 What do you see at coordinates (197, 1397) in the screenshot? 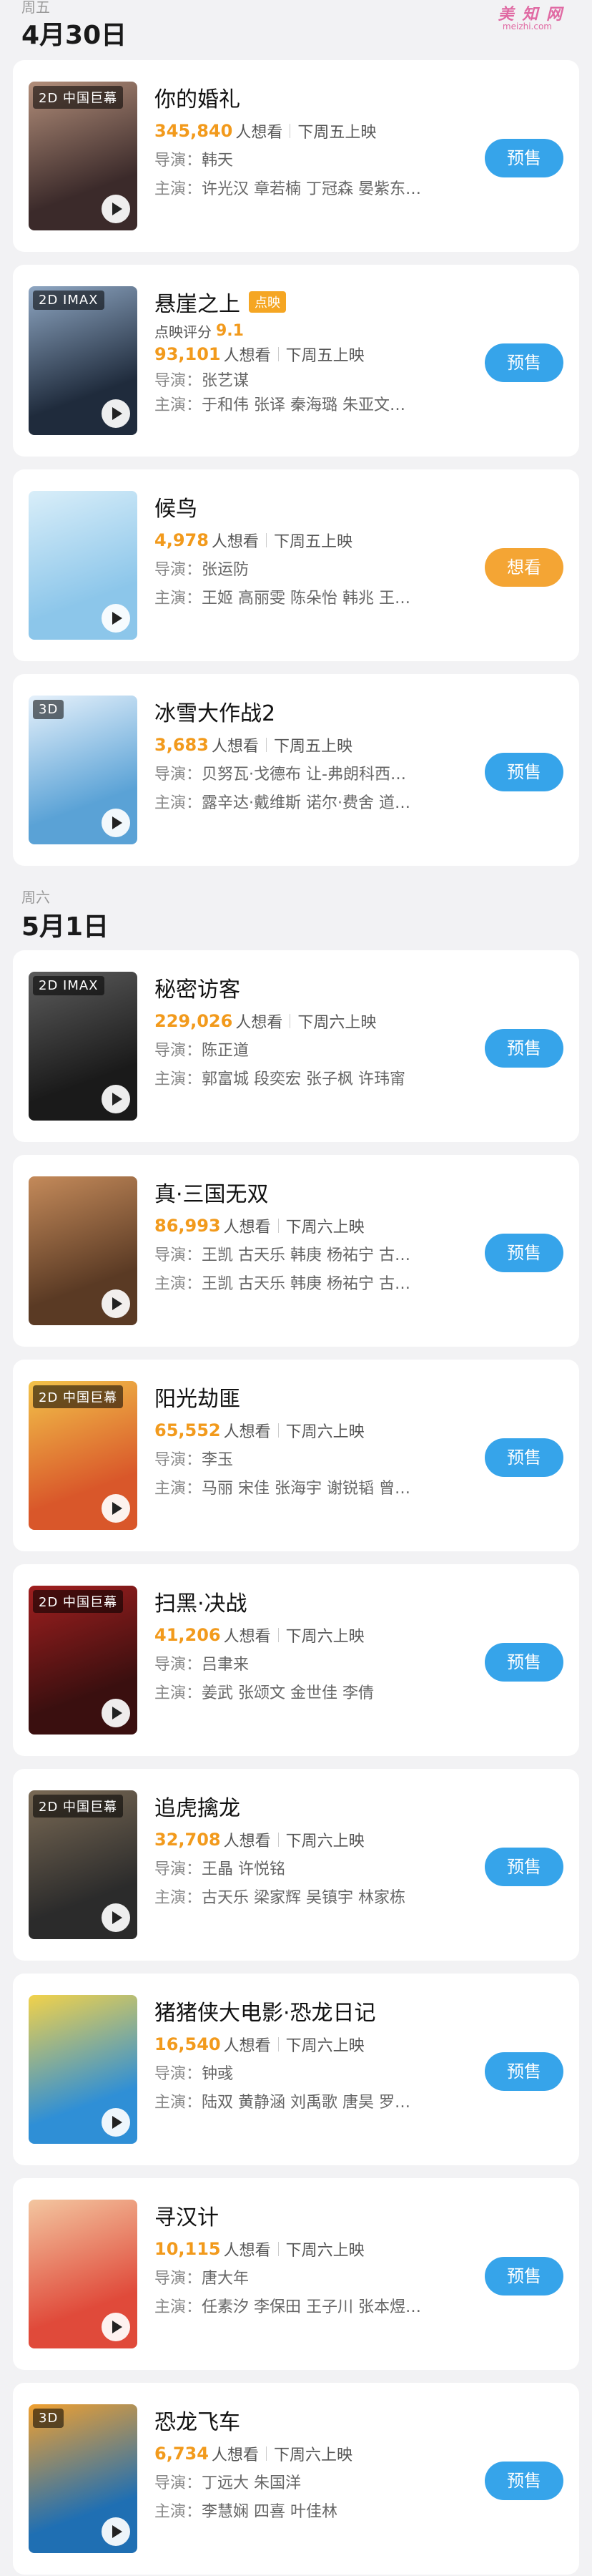
I see `movie-title: 阳光劫匪` at bounding box center [197, 1397].